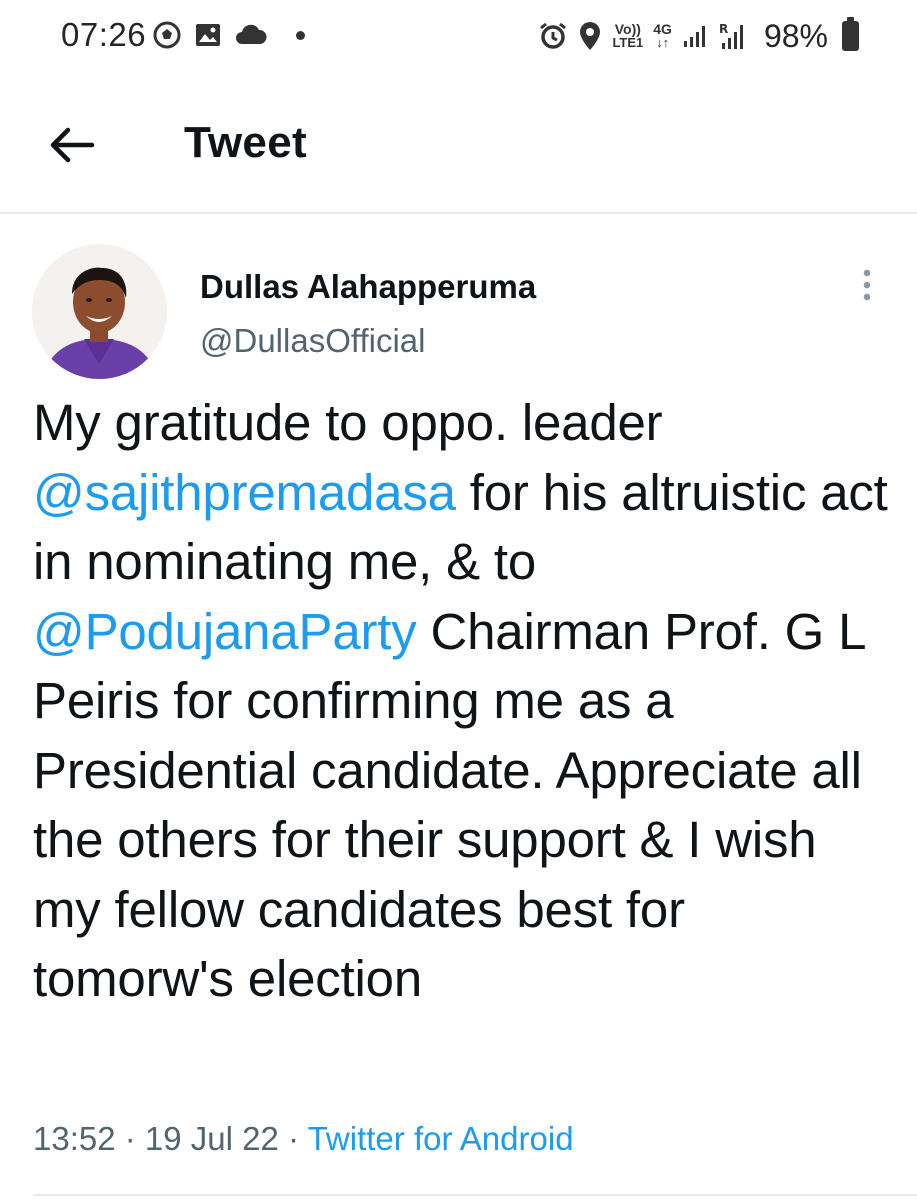  What do you see at coordinates (368, 287) in the screenshot?
I see `author-name: Dullas Alahapperuma` at bounding box center [368, 287].